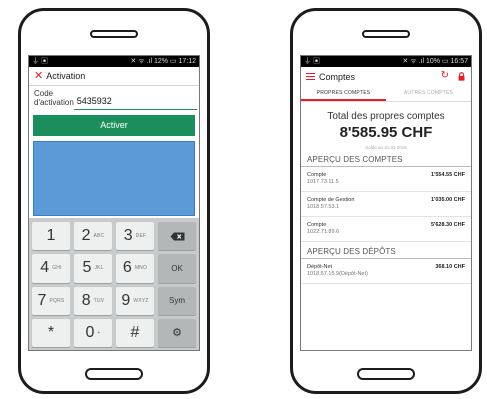  I want to click on key-label: #, so click(135, 332).